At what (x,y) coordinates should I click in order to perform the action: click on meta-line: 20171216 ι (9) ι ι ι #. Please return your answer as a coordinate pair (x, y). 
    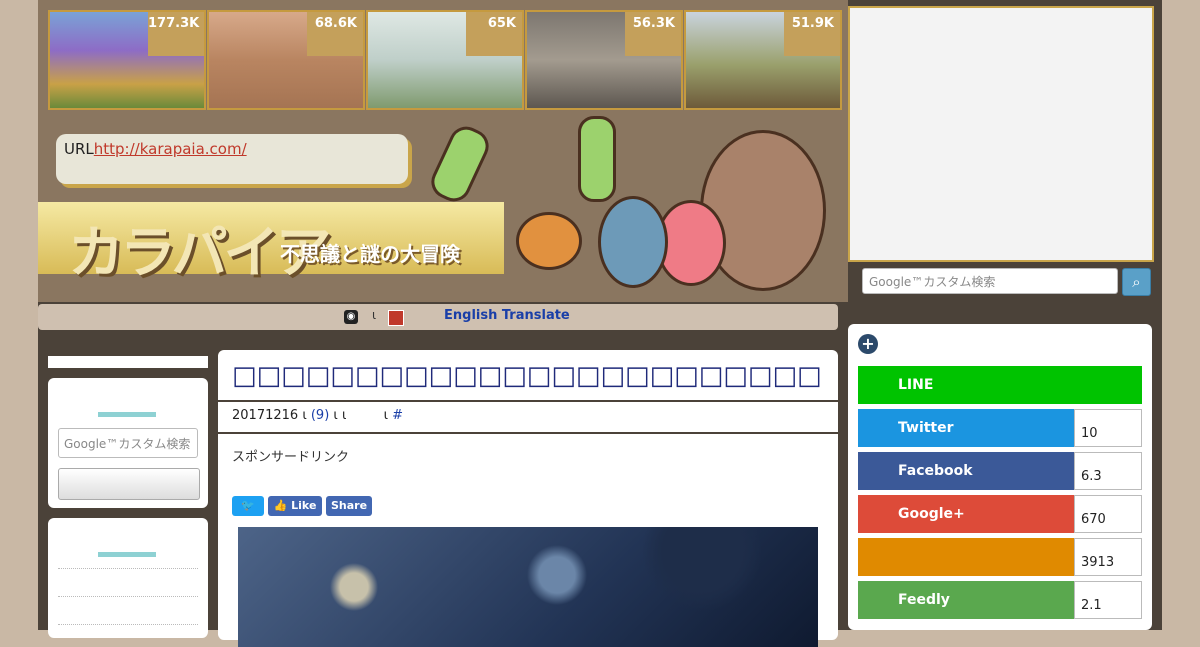
    Looking at the image, I should click on (317, 415).